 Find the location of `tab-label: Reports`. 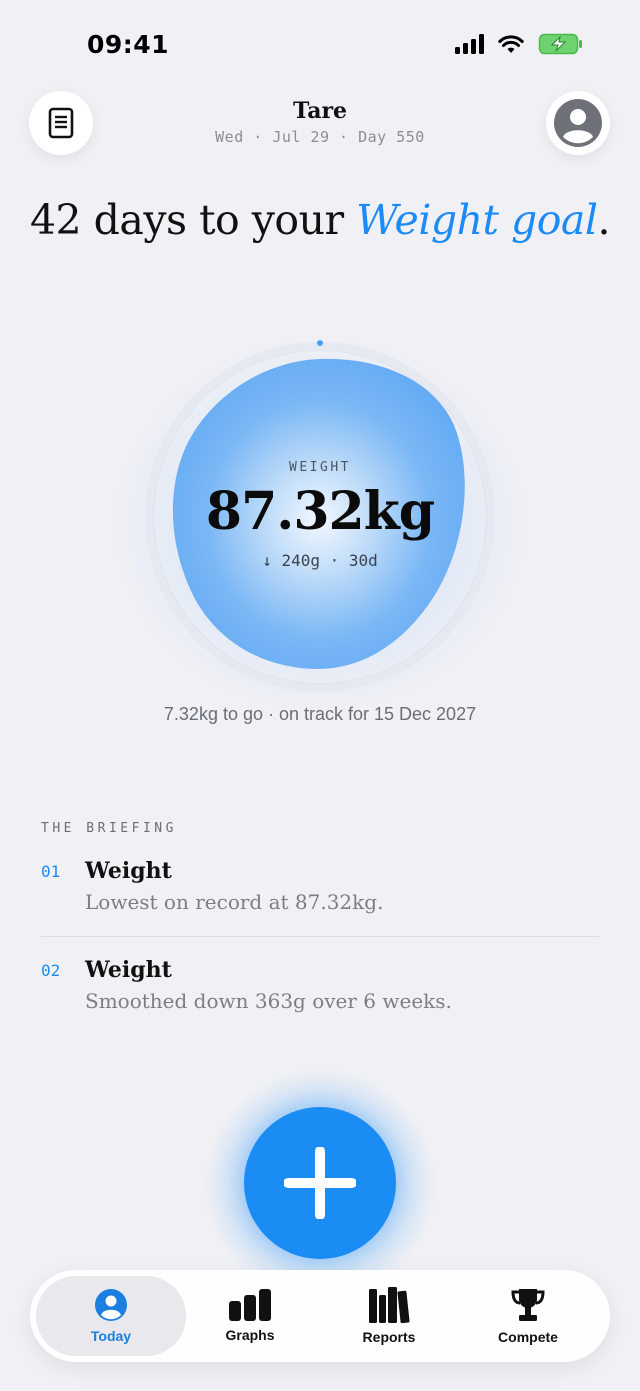

tab-label: Reports is located at coordinates (389, 1337).